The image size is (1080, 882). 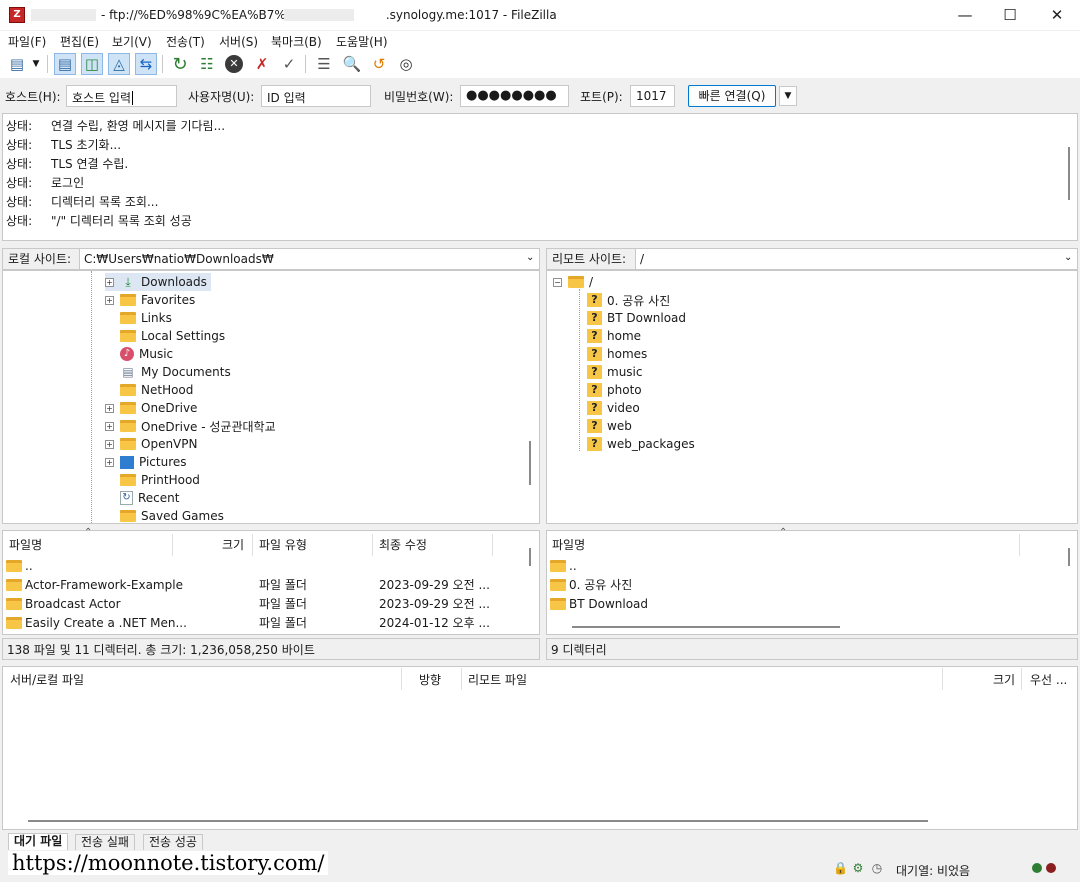 What do you see at coordinates (185, 41) in the screenshot?
I see `menu-transfer: 전송(T)` at bounding box center [185, 41].